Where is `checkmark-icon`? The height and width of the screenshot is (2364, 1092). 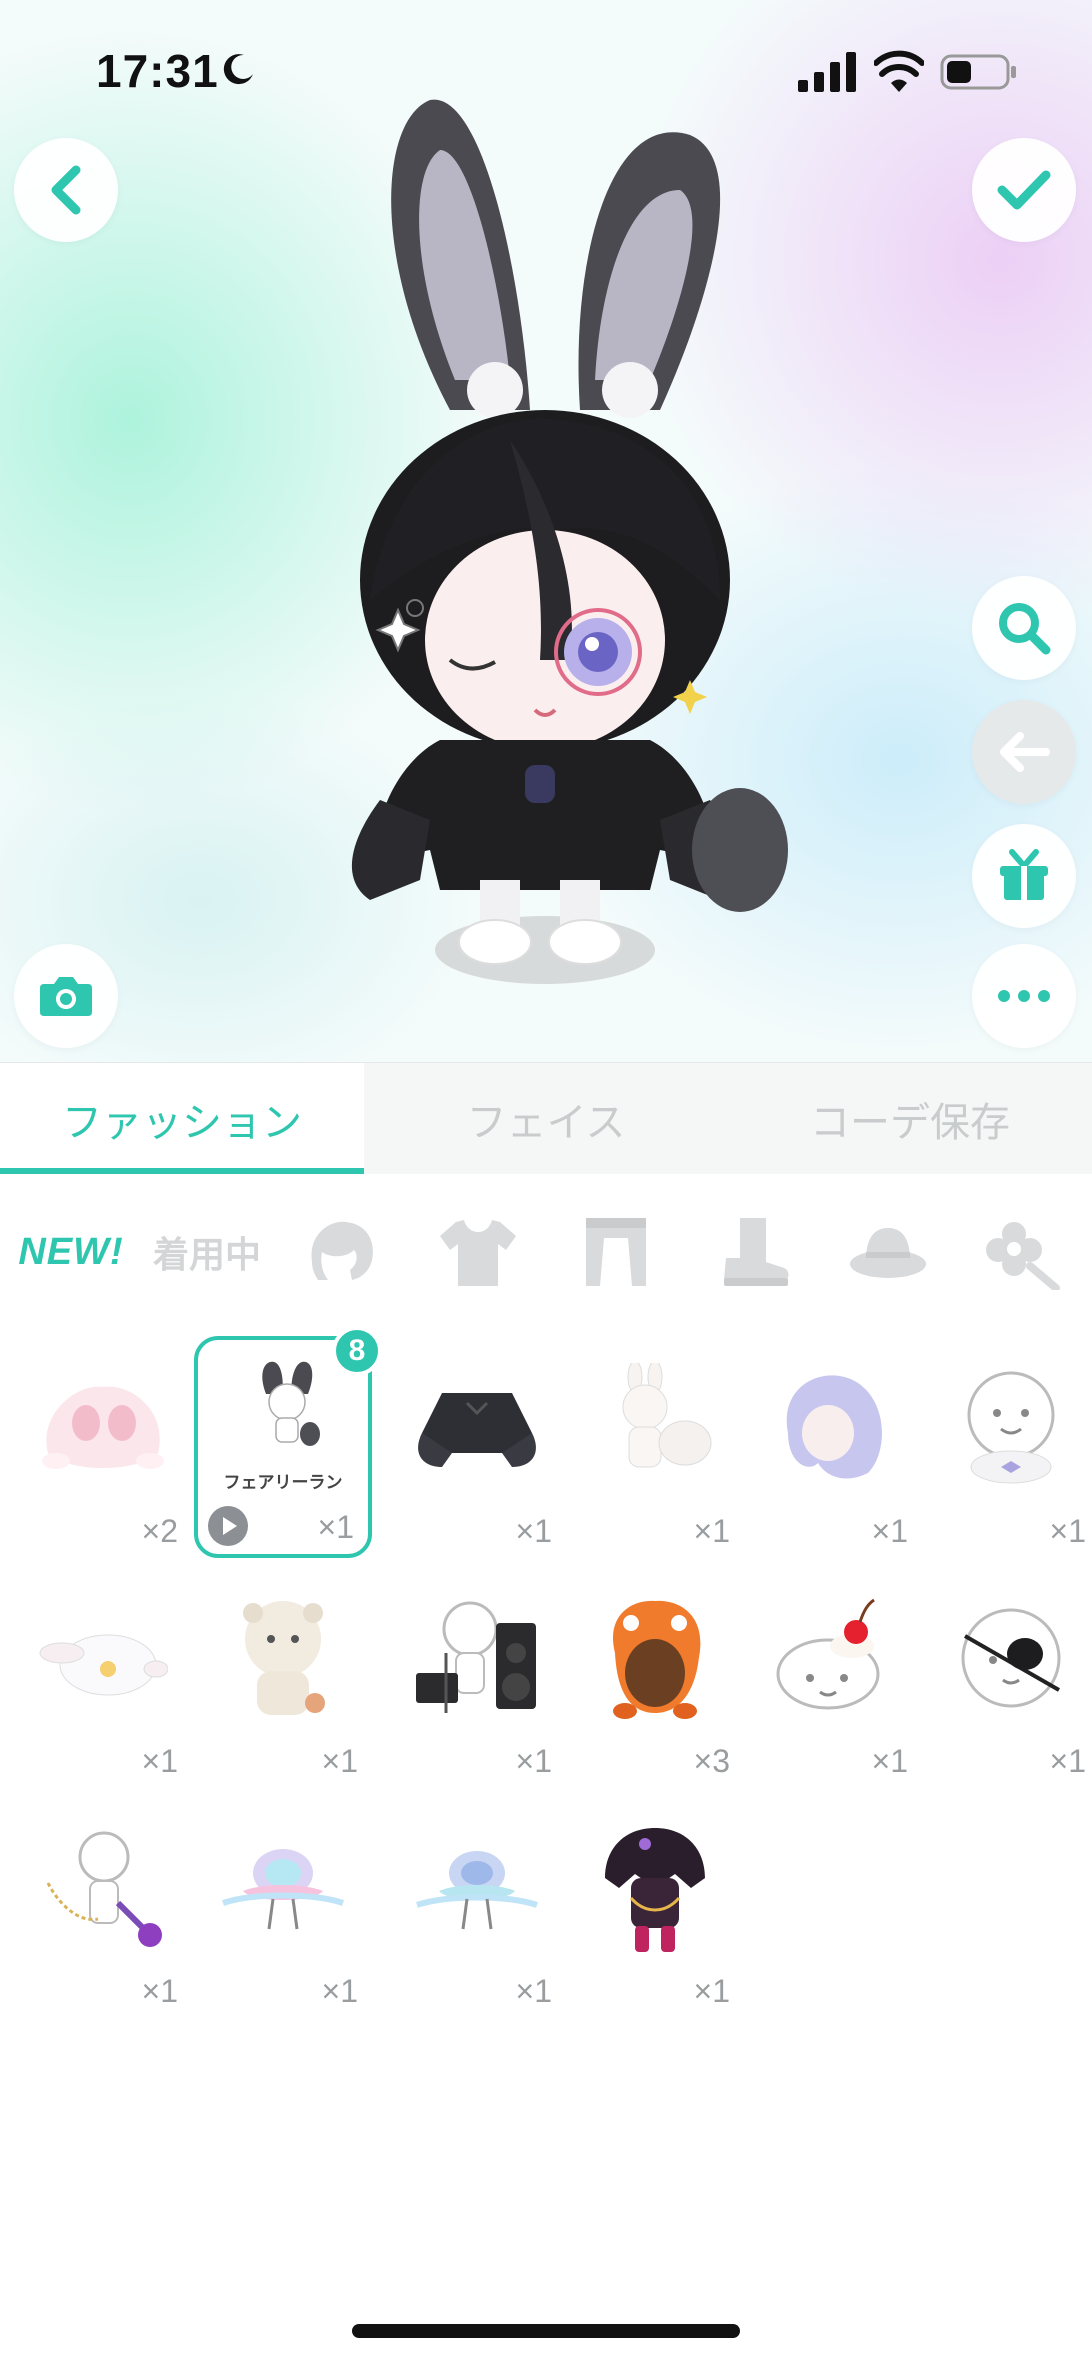 checkmark-icon is located at coordinates (1024, 190).